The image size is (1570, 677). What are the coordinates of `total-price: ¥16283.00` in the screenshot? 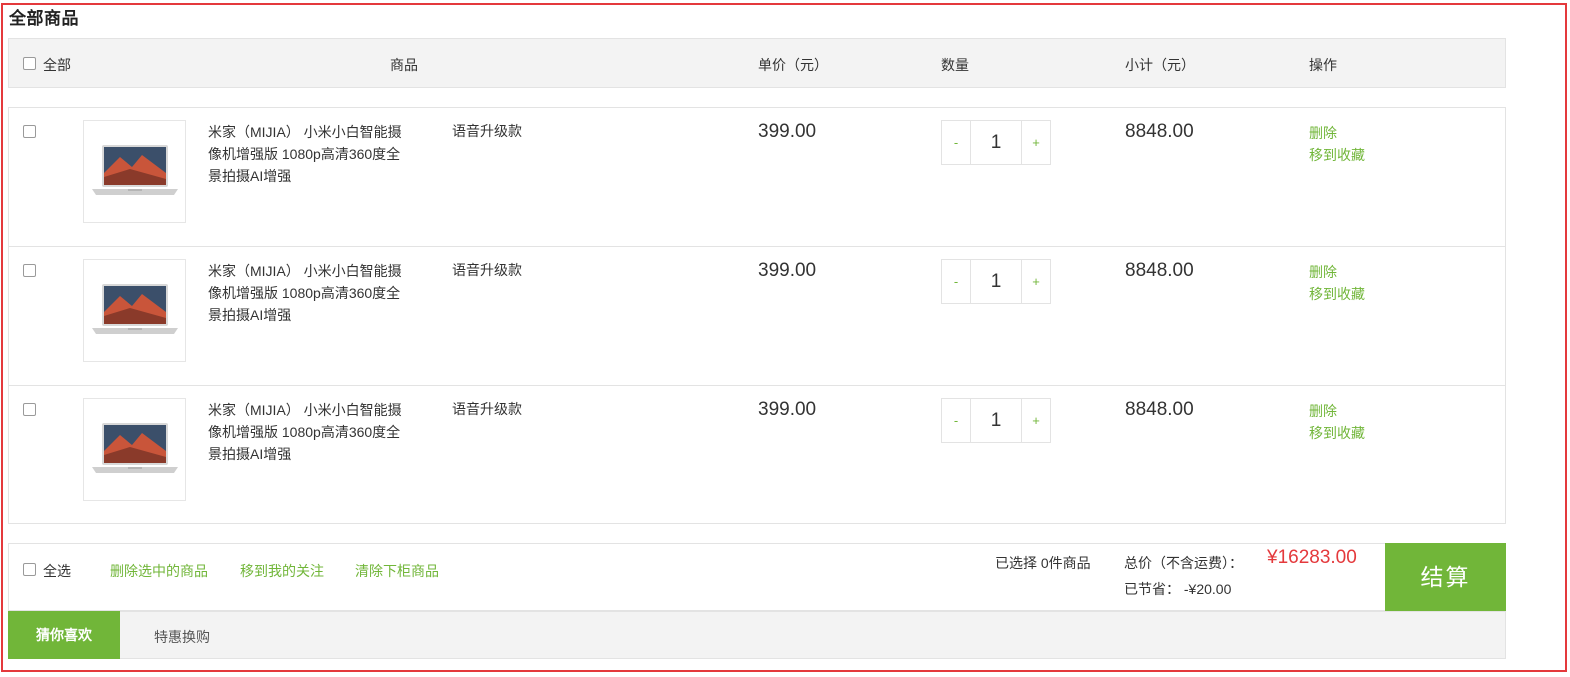 It's located at (1312, 557).